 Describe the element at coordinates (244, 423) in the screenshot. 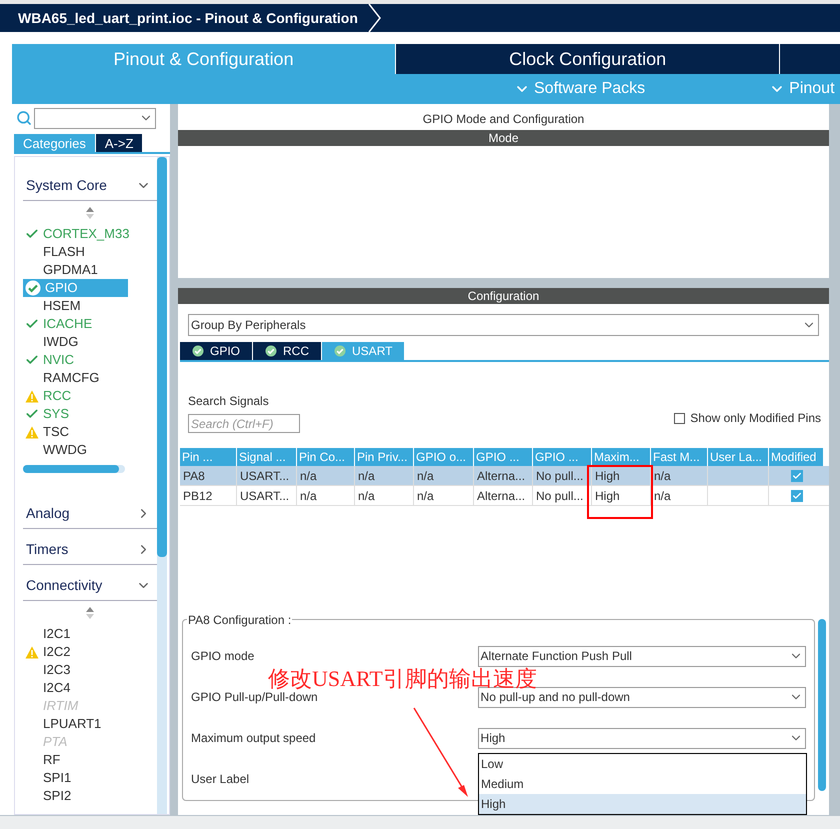

I see `search-field: Search (Ctrl+F)` at that location.